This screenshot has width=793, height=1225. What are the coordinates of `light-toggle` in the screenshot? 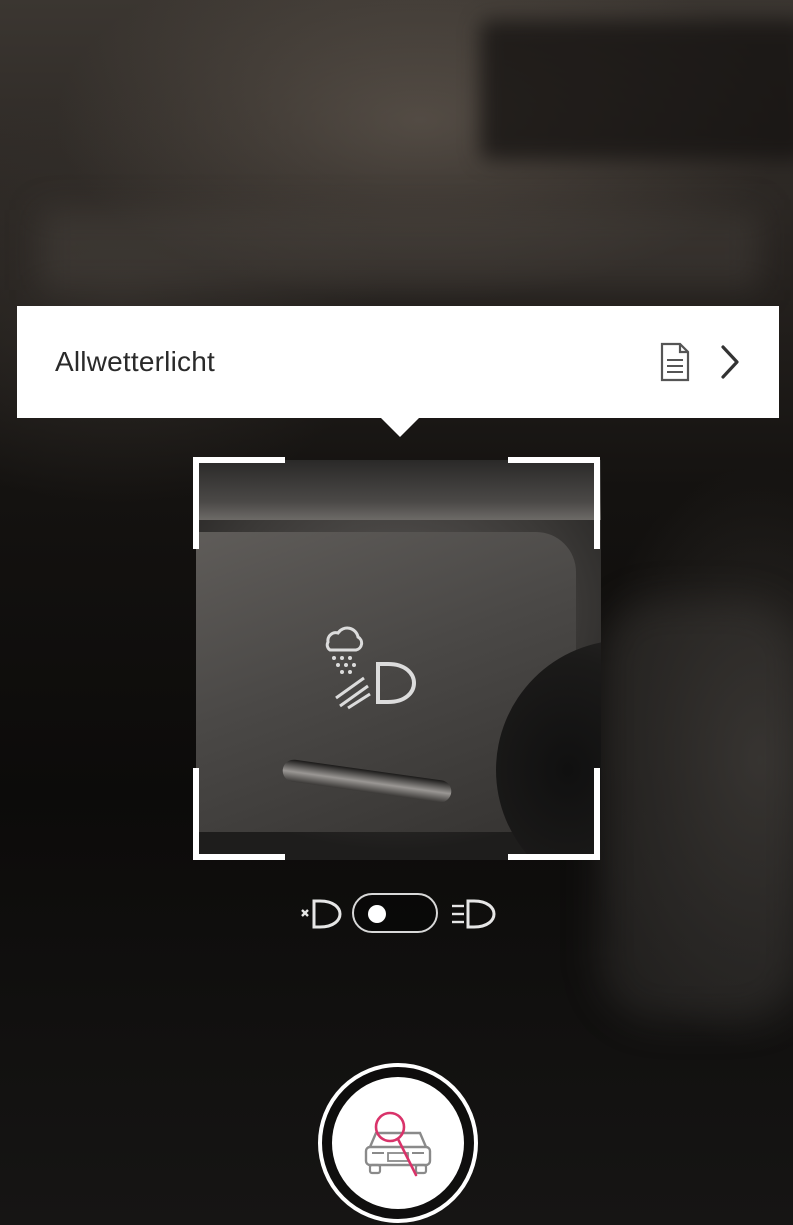 It's located at (400, 914).